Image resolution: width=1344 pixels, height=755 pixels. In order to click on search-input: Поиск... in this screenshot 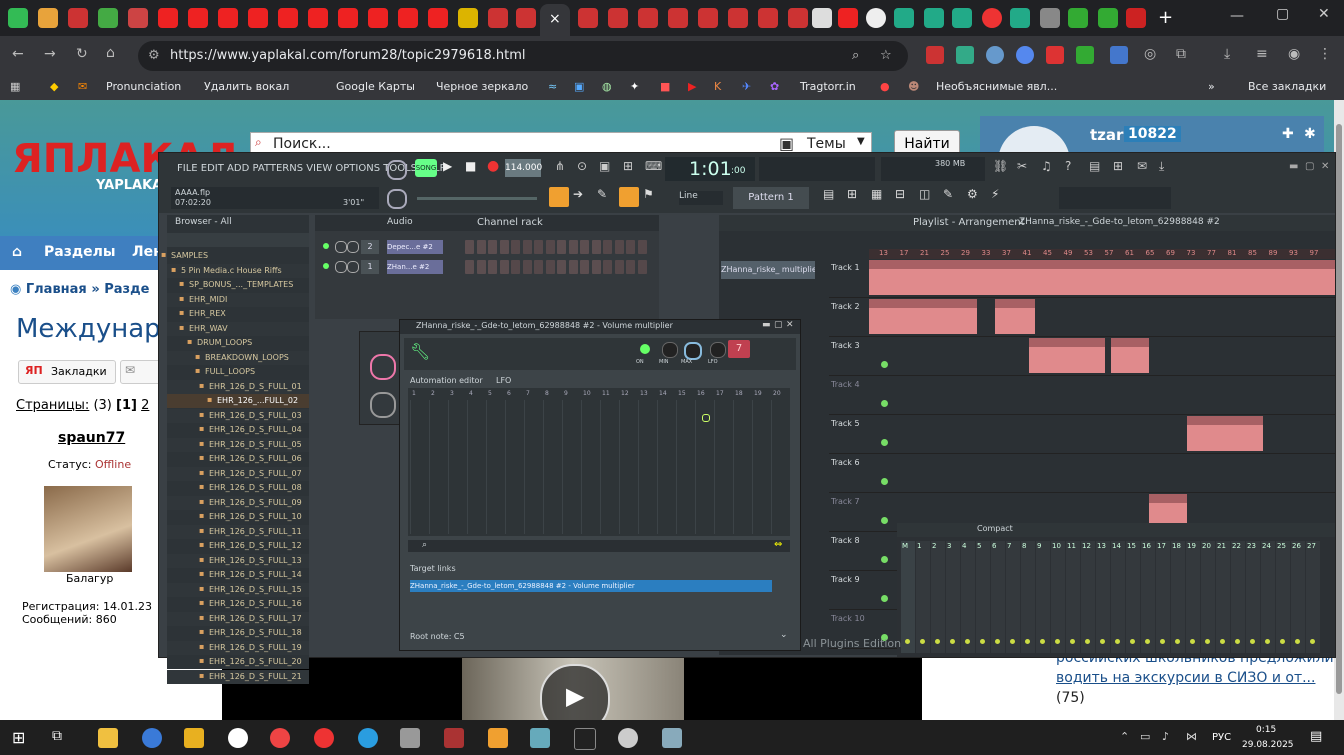, I will do `click(302, 144)`.